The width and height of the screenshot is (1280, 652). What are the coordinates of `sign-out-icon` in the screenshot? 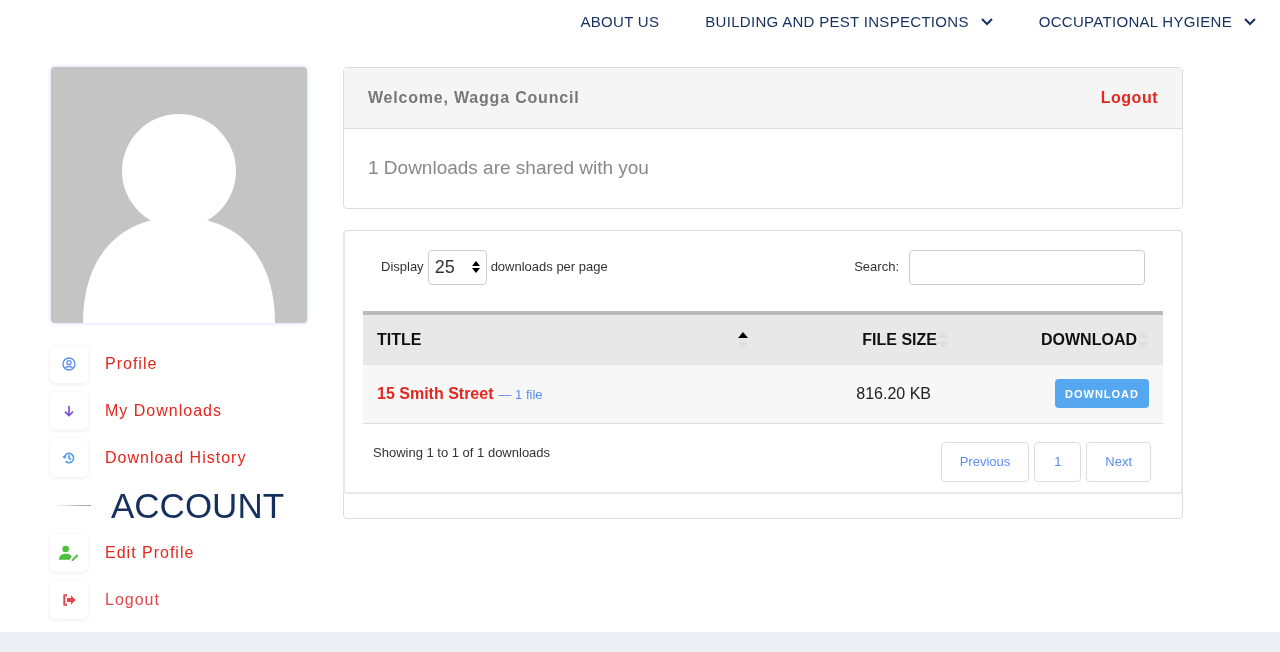 It's located at (69, 599).